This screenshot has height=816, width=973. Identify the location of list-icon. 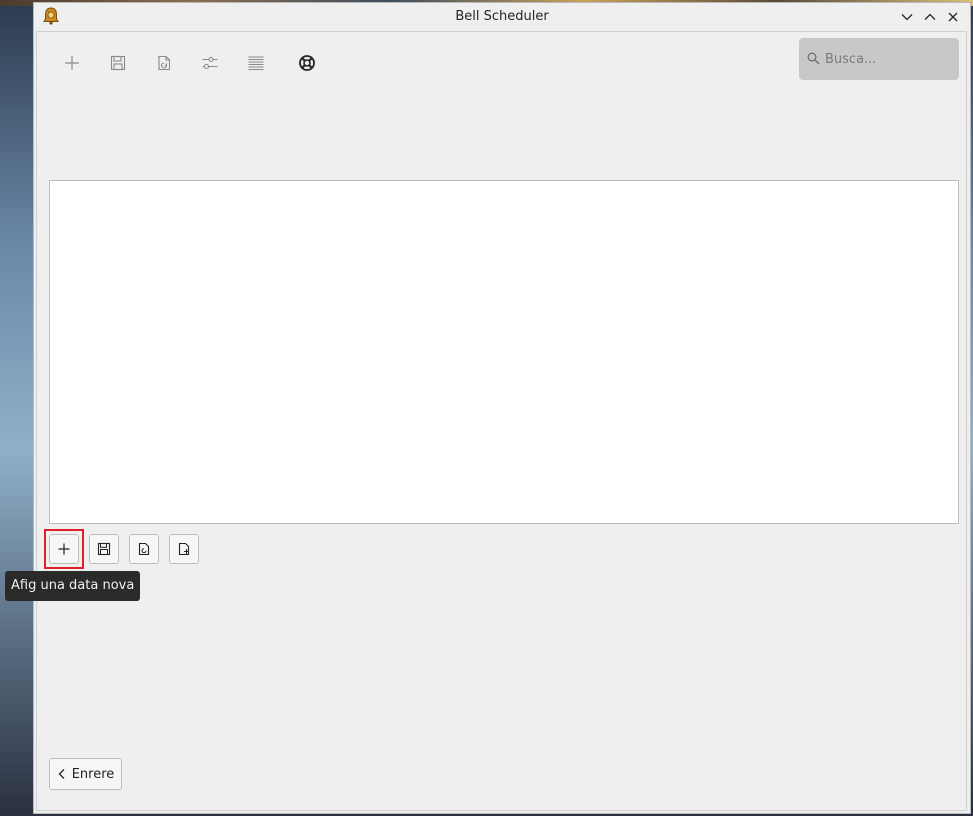
(256, 63).